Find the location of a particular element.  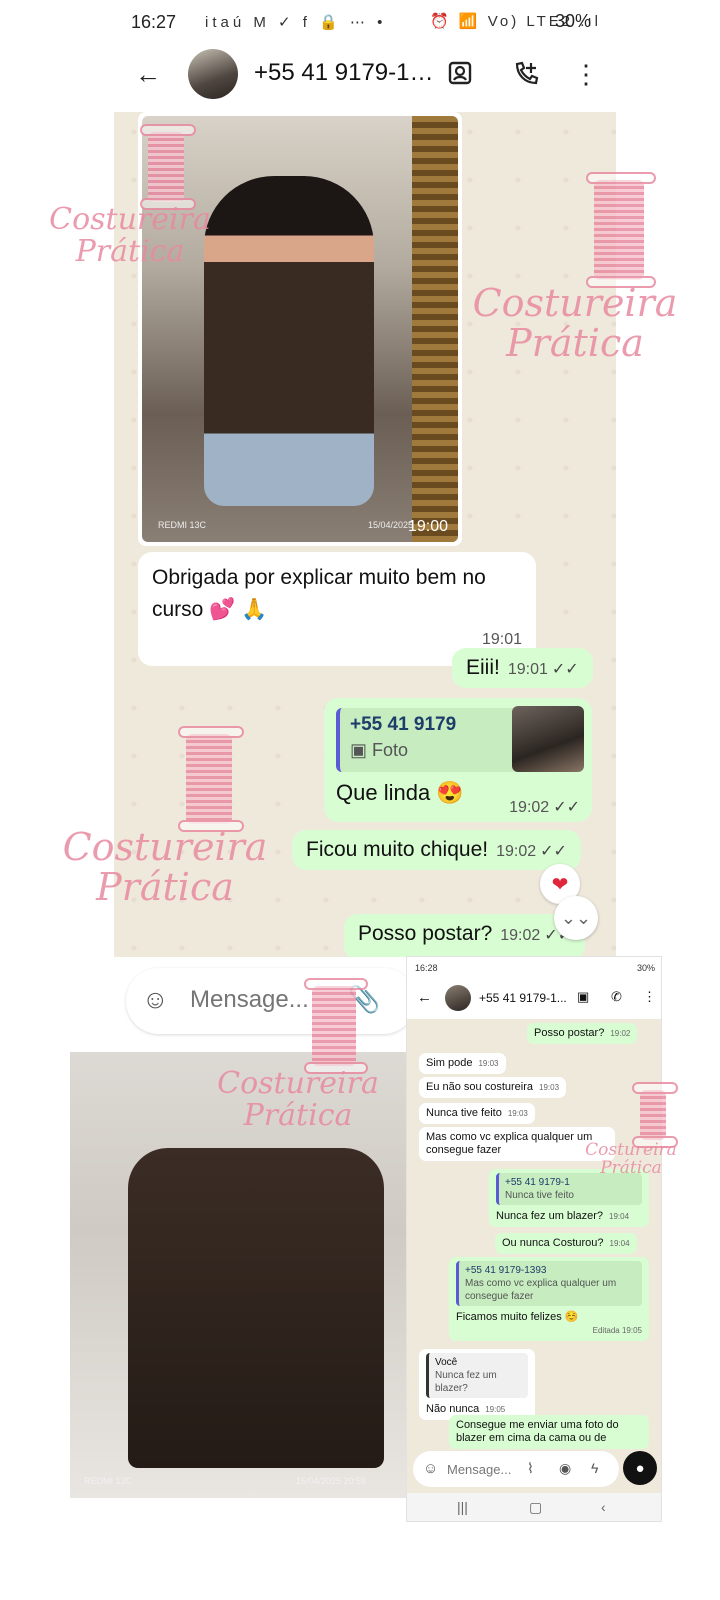

image-message: REDMI 13C 15/04/2025 19:00 is located at coordinates (300, 329).